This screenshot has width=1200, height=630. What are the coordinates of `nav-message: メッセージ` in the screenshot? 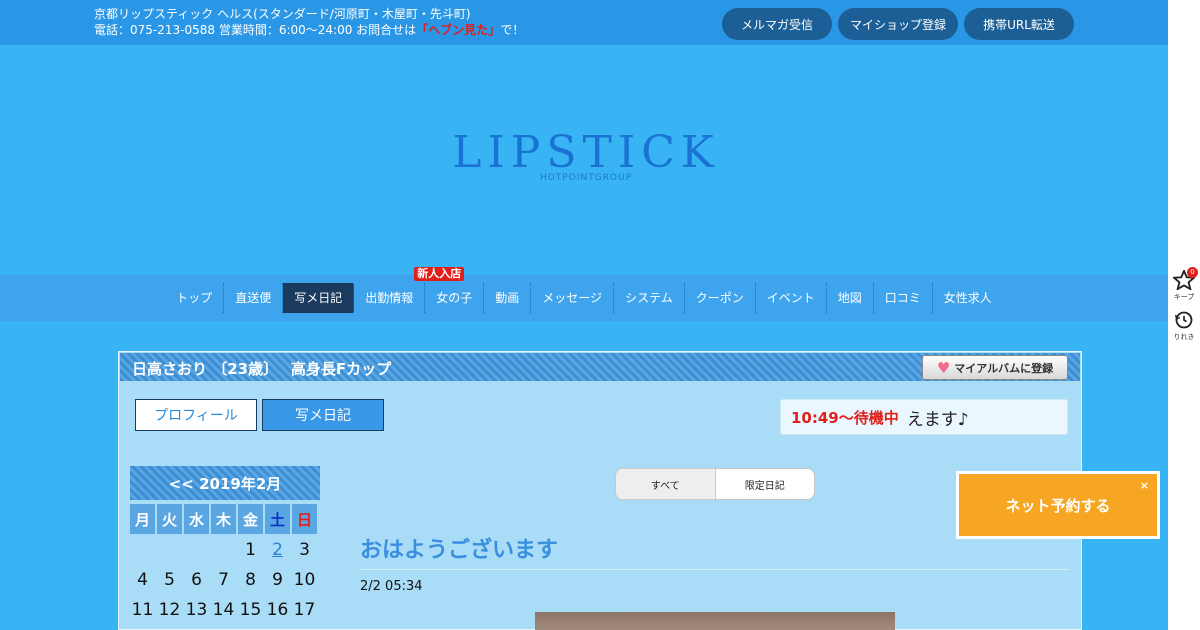 It's located at (573, 298).